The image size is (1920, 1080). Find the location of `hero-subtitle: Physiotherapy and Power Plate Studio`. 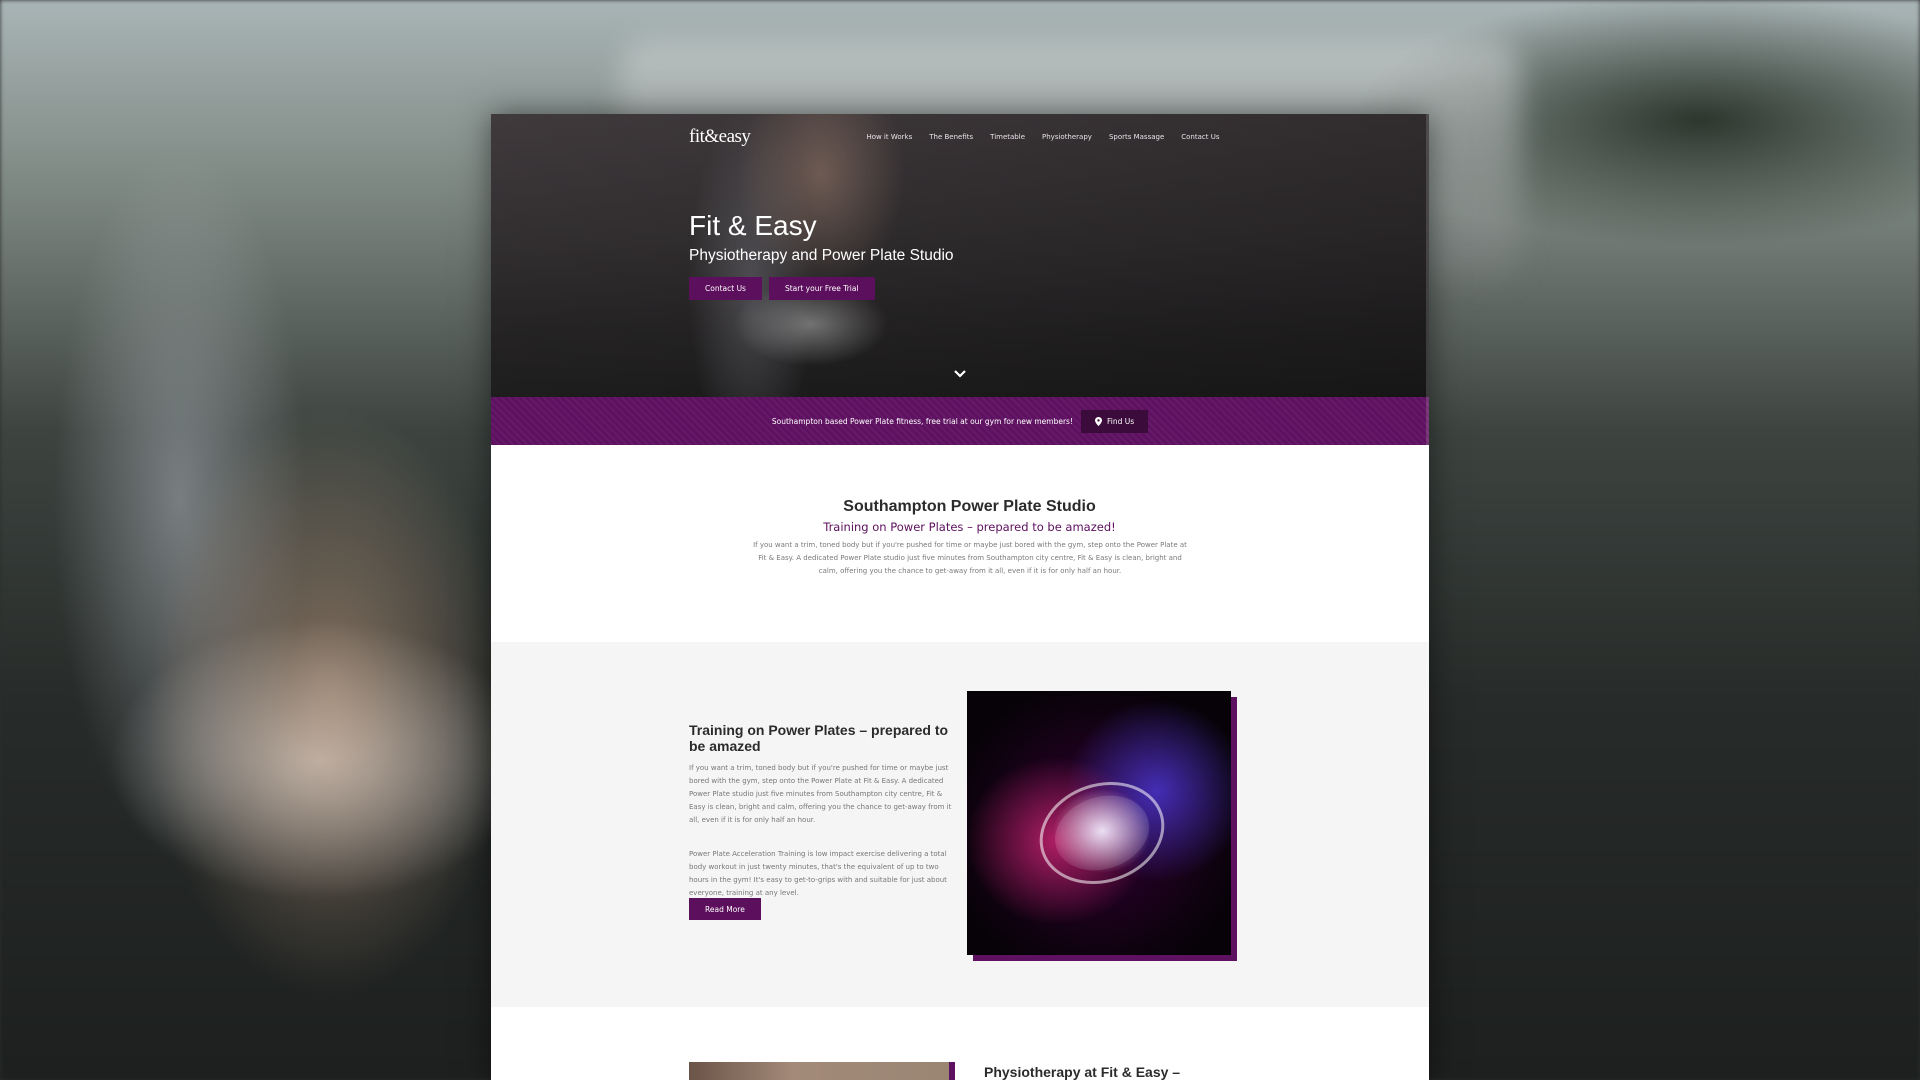

hero-subtitle: Physiotherapy and Power Plate Studio is located at coordinates (821, 255).